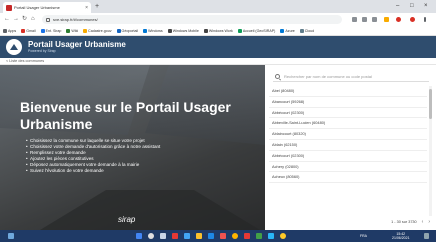  What do you see at coordinates (348, 124) in the screenshot?
I see `list-item: Abbeville-Saint-Lucien (60480)` at bounding box center [348, 124].